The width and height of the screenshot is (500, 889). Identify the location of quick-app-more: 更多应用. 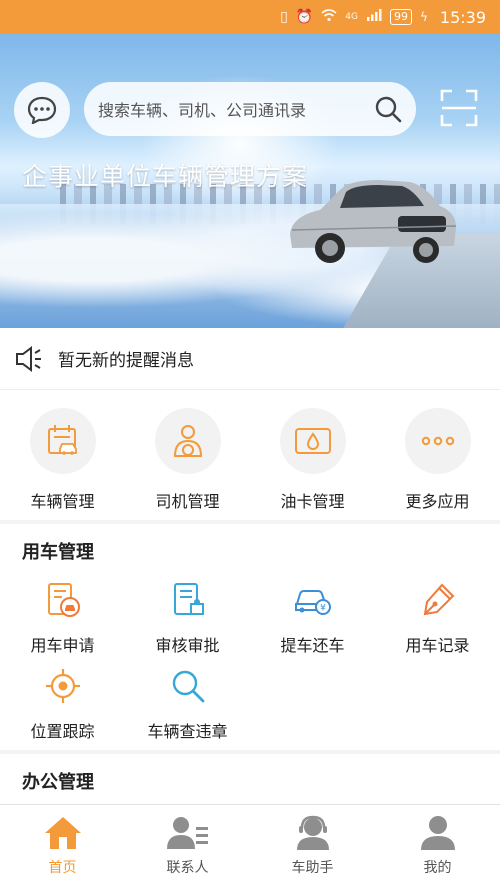
(437, 455).